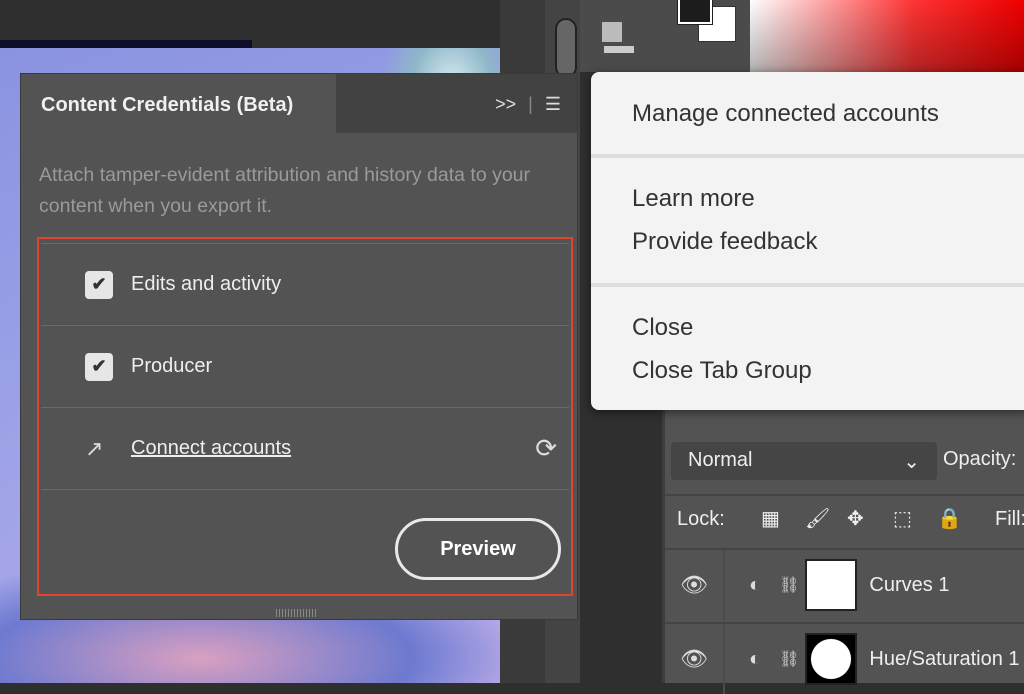  What do you see at coordinates (94, 448) in the screenshot?
I see `external-link-icon: ↗` at bounding box center [94, 448].